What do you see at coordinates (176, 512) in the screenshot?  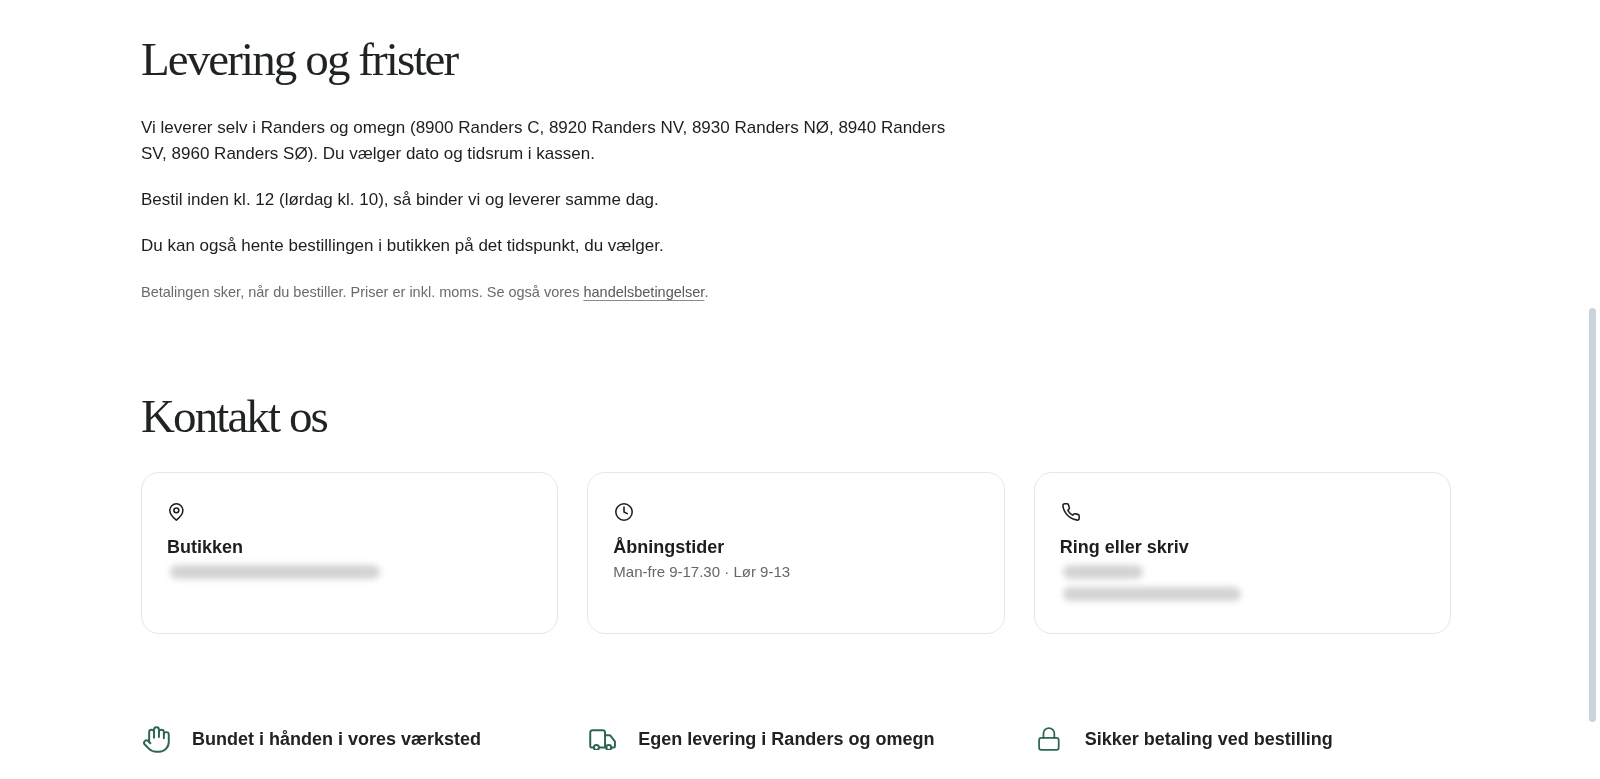 I see `map-pin-icon` at bounding box center [176, 512].